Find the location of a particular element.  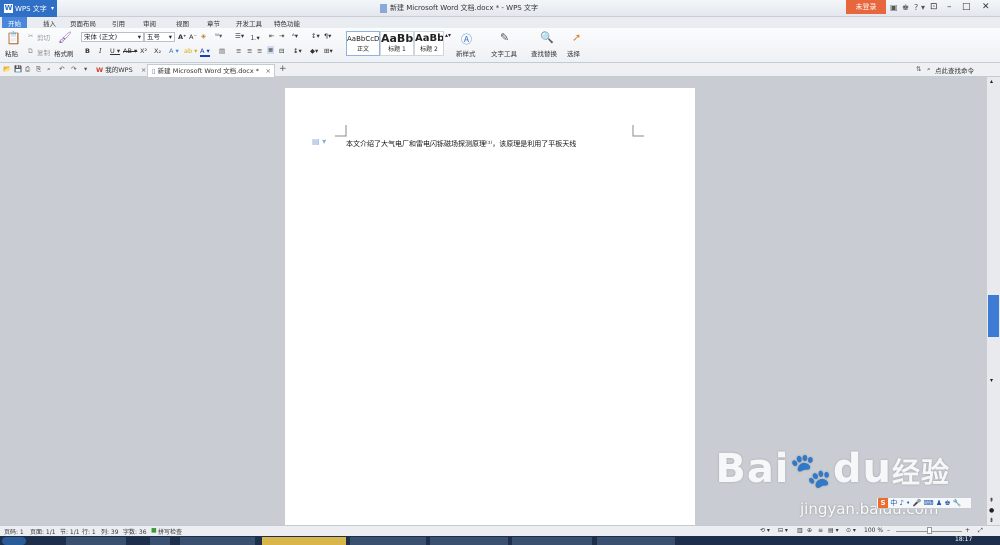

ribbon-pin-icon: ⇅ is located at coordinates (918, 69).